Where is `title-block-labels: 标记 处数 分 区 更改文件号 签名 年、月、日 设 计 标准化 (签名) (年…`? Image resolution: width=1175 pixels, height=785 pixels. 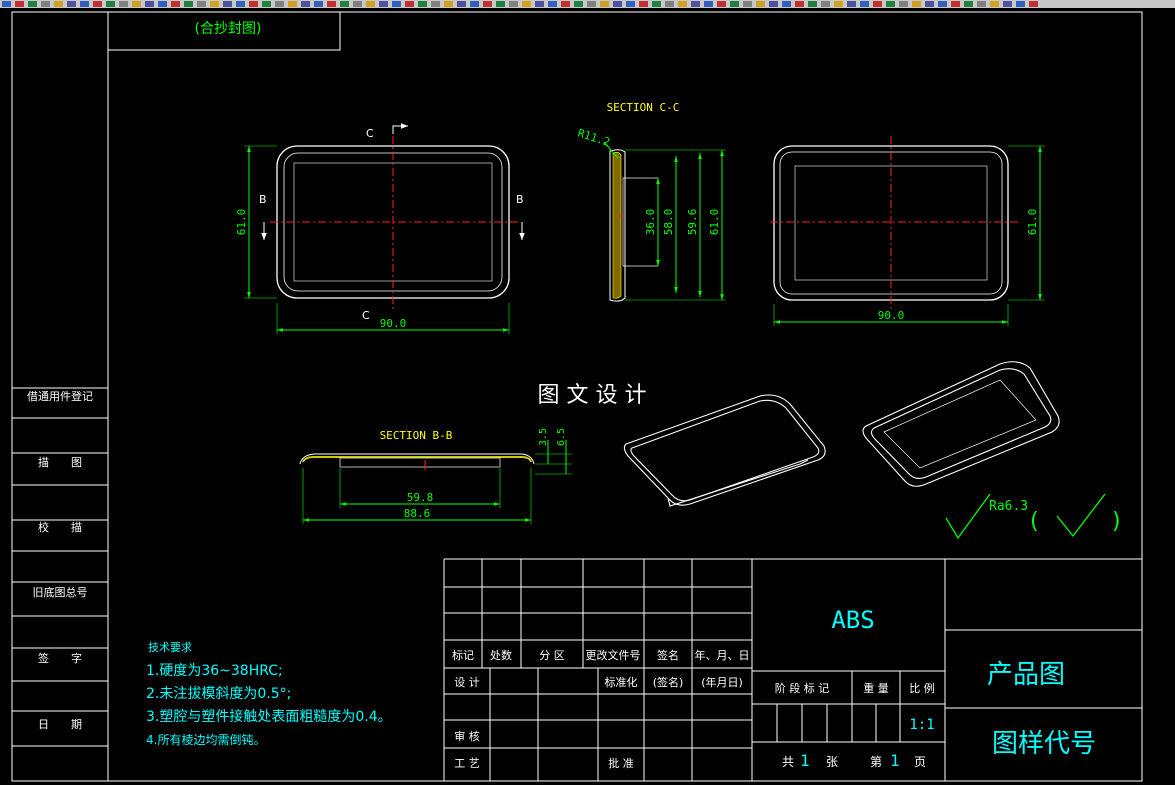
title-block-labels: 标记 处数 分 区 更改文件号 签名 年、月、日 设 计 标准化 (签名) (年… is located at coordinates (693, 709).